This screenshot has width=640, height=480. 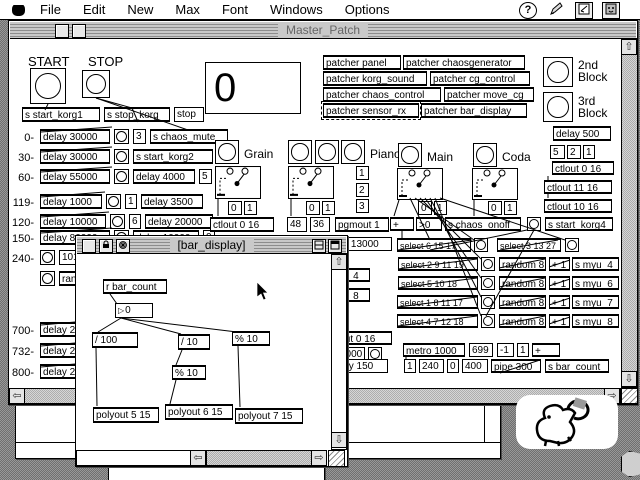 I want to click on message-box-stop: stop, so click(x=189, y=114).